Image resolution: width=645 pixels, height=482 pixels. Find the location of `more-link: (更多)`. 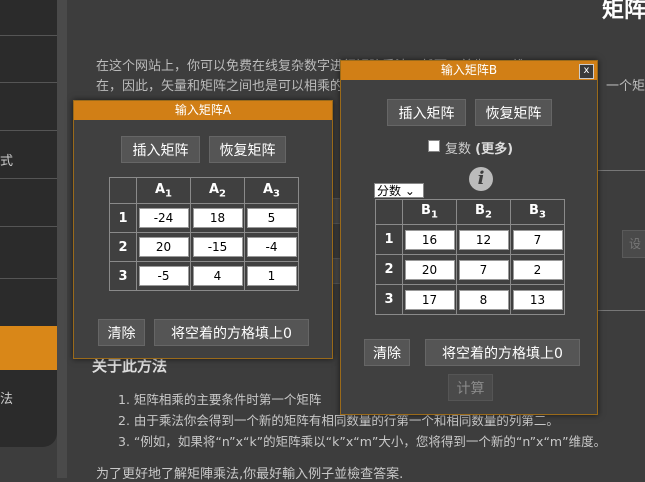

more-link: (更多) is located at coordinates (494, 149).